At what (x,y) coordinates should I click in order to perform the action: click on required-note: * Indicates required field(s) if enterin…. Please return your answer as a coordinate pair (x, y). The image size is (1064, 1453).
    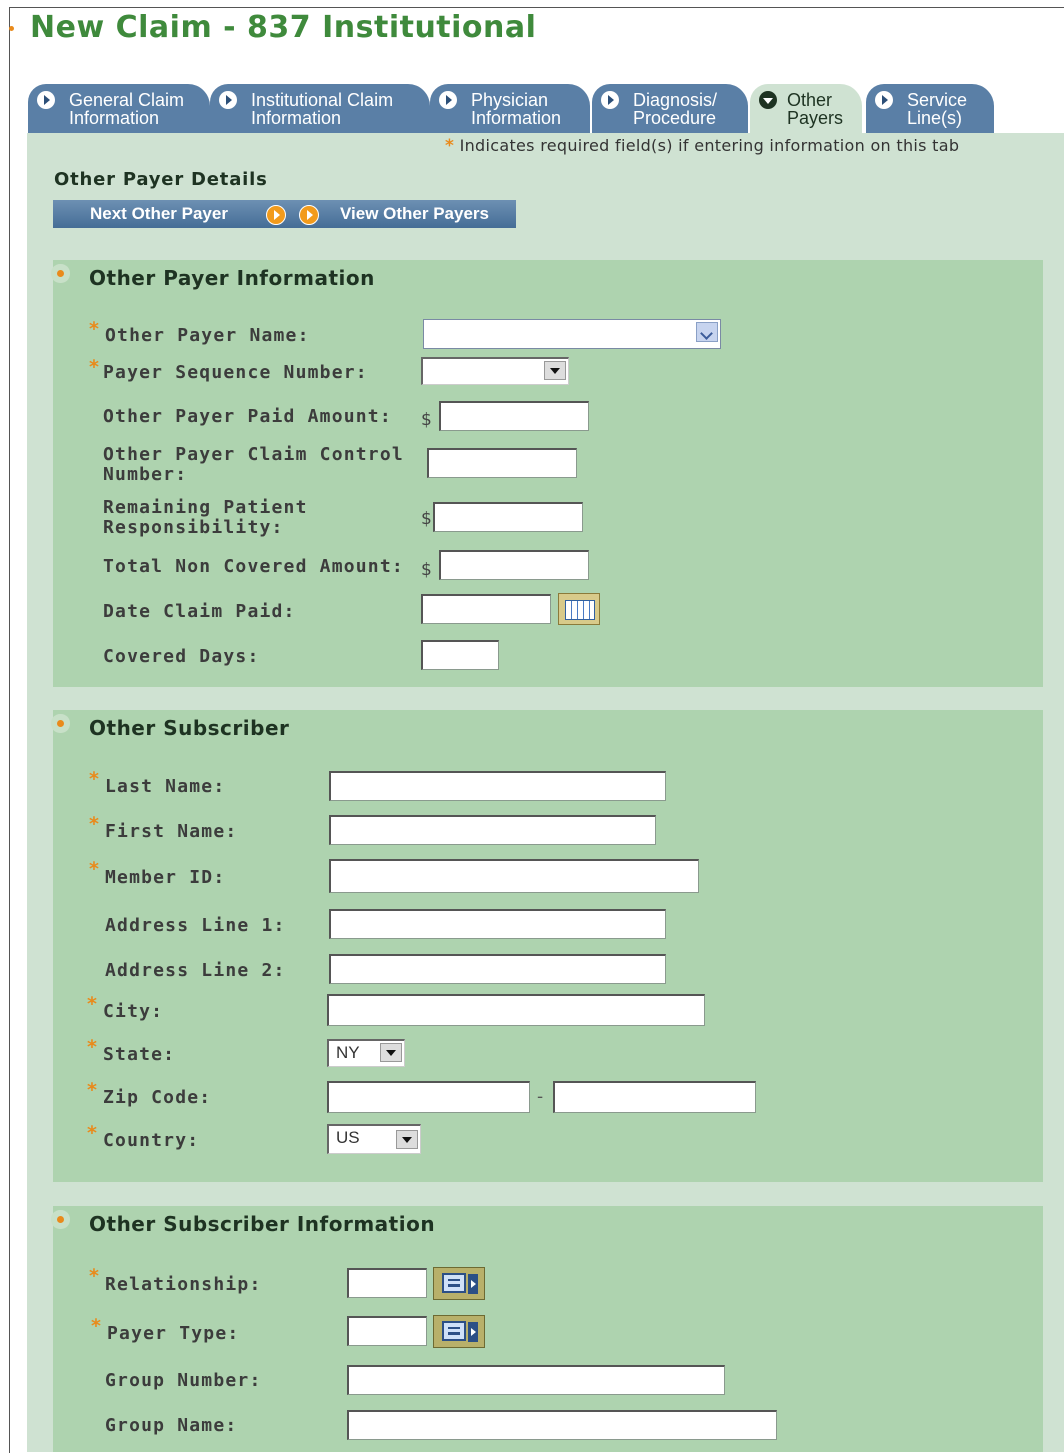
    Looking at the image, I should click on (702, 146).